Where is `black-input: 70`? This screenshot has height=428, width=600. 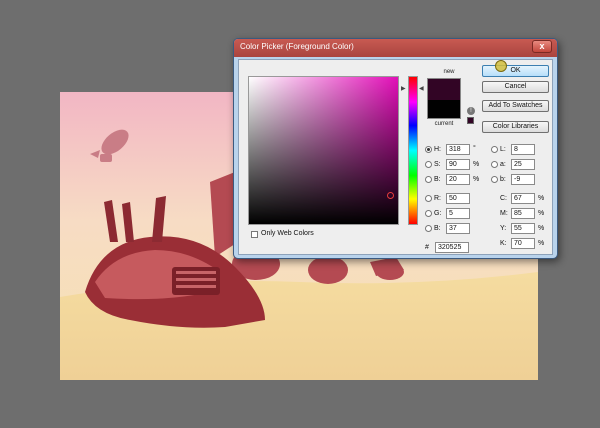
black-input: 70 is located at coordinates (523, 243).